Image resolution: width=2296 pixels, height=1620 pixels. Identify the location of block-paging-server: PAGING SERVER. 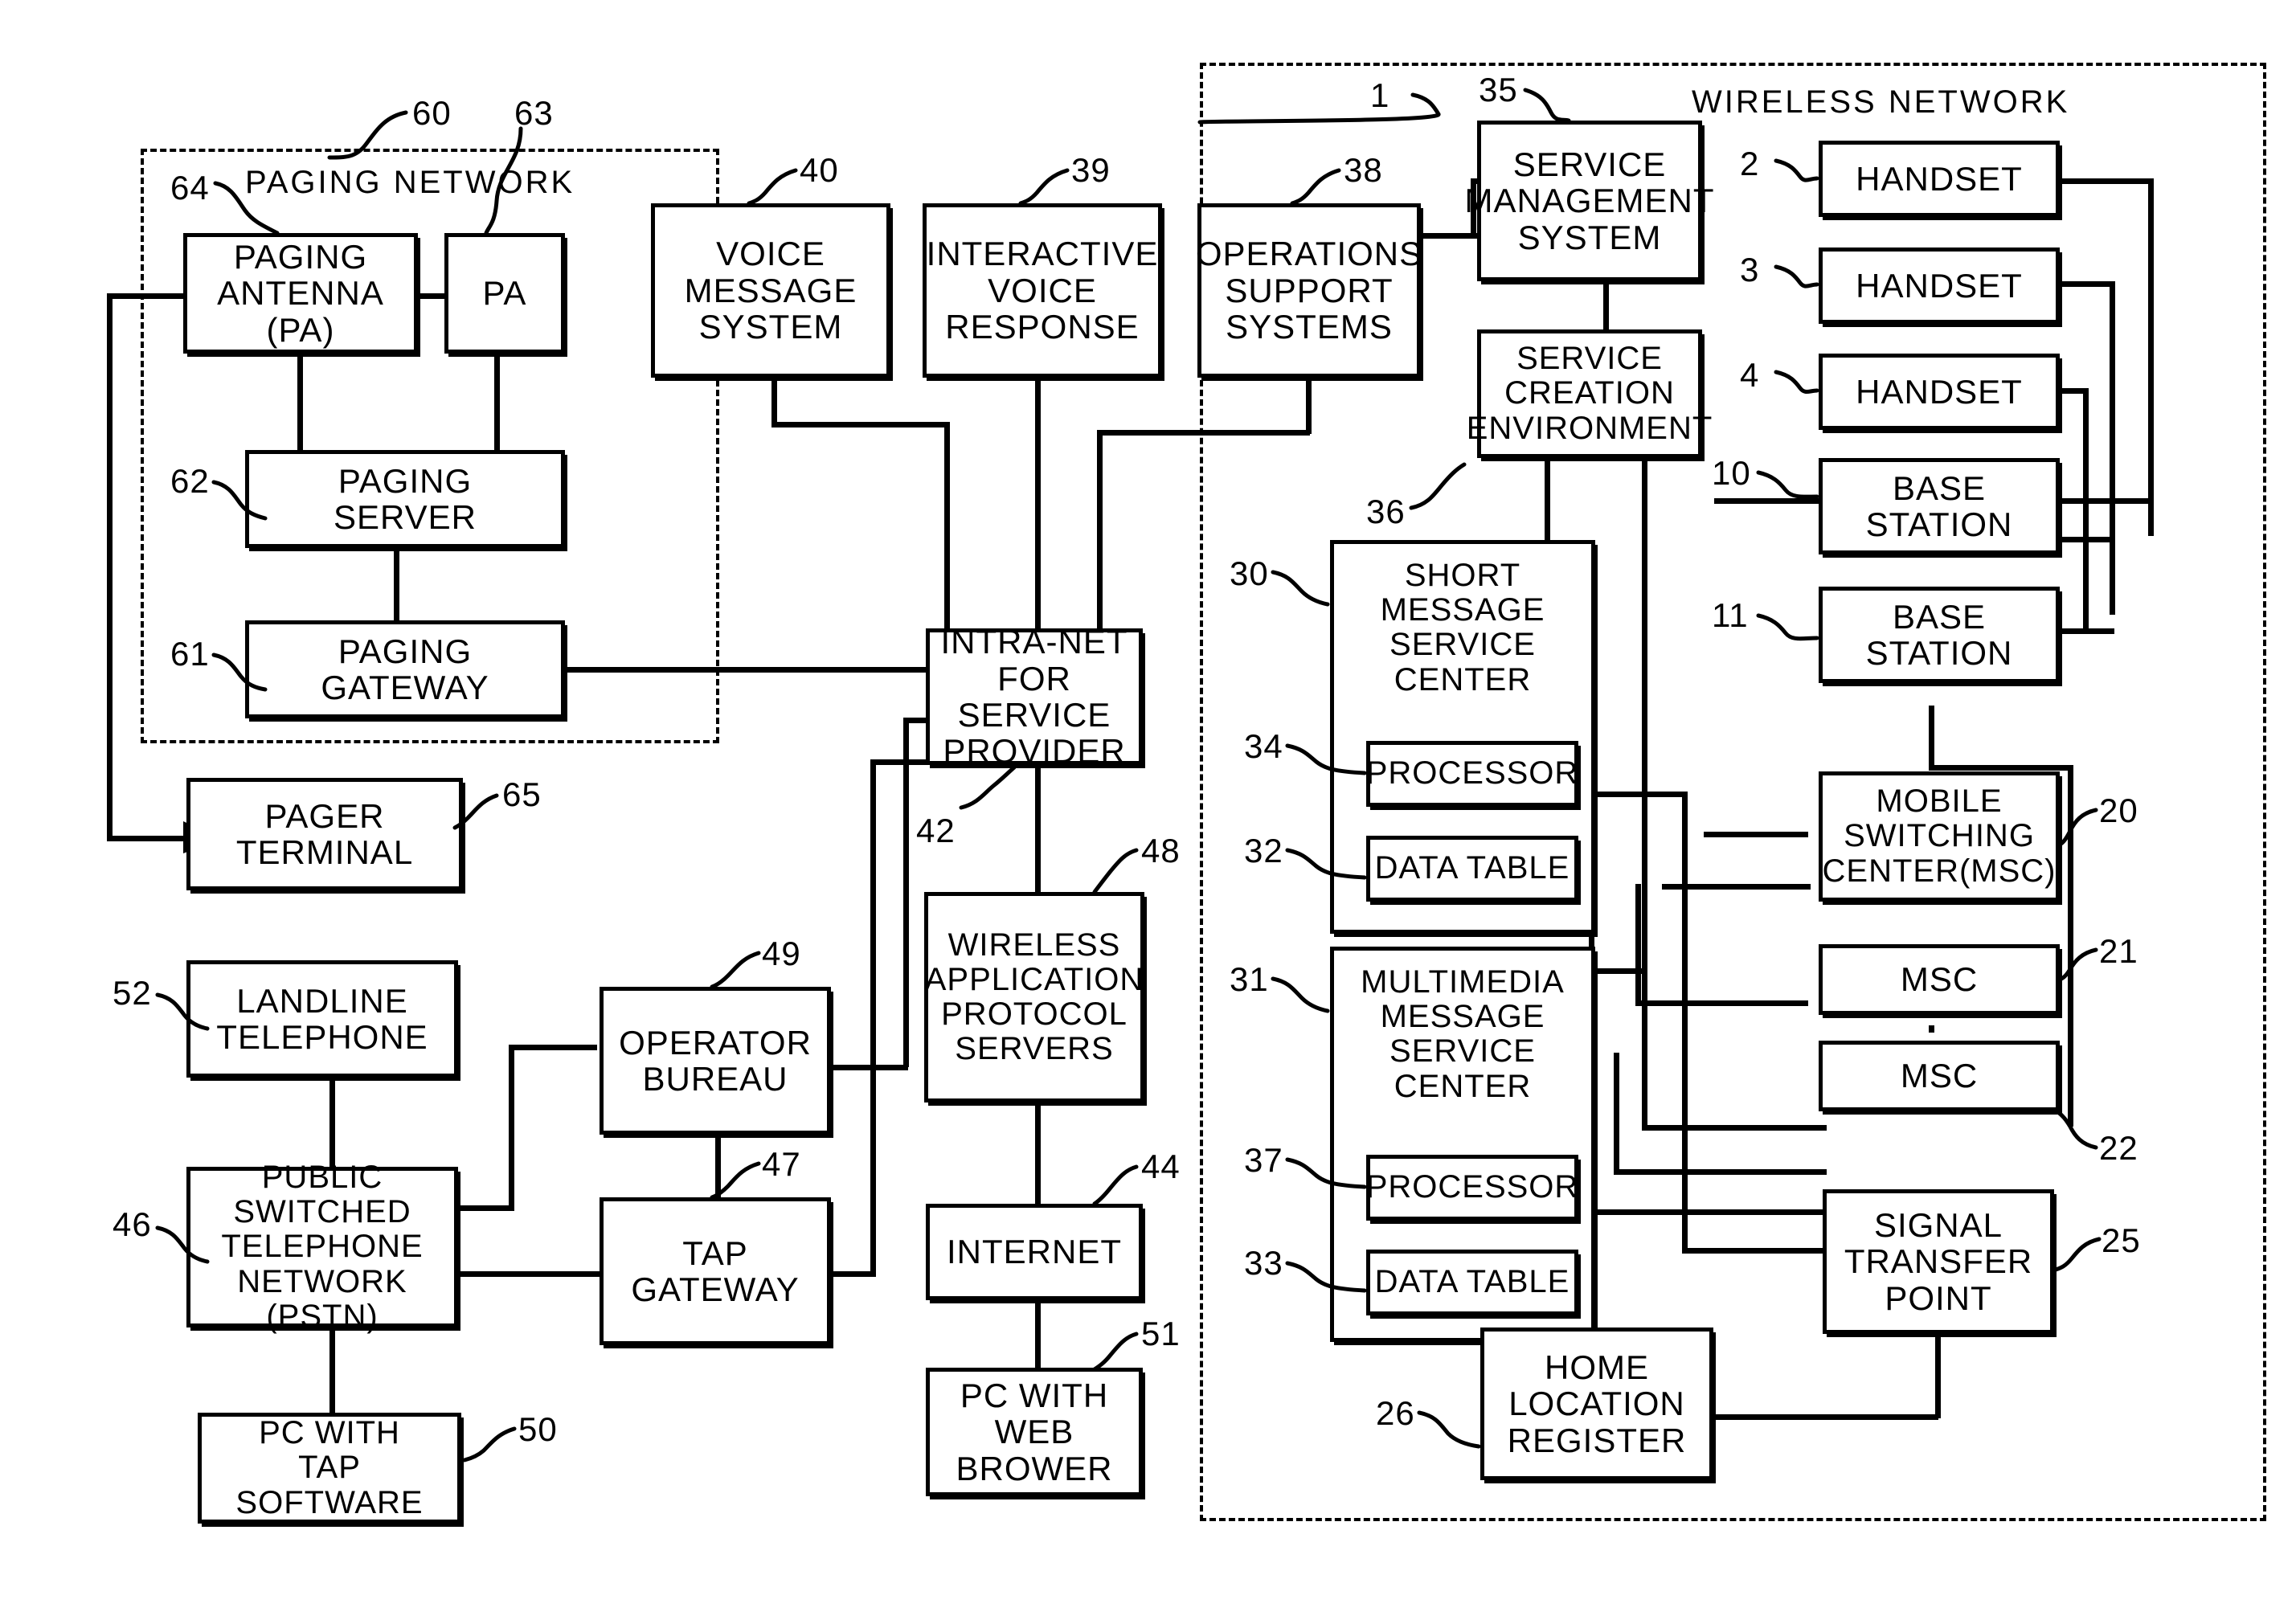
(405, 499).